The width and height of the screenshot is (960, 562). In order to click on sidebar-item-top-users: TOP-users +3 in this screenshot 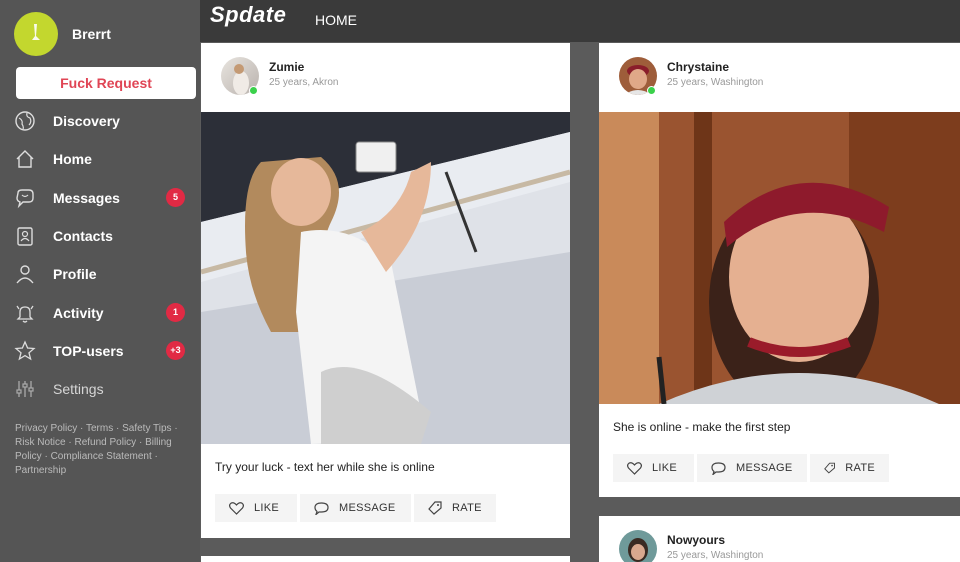, I will do `click(100, 351)`.